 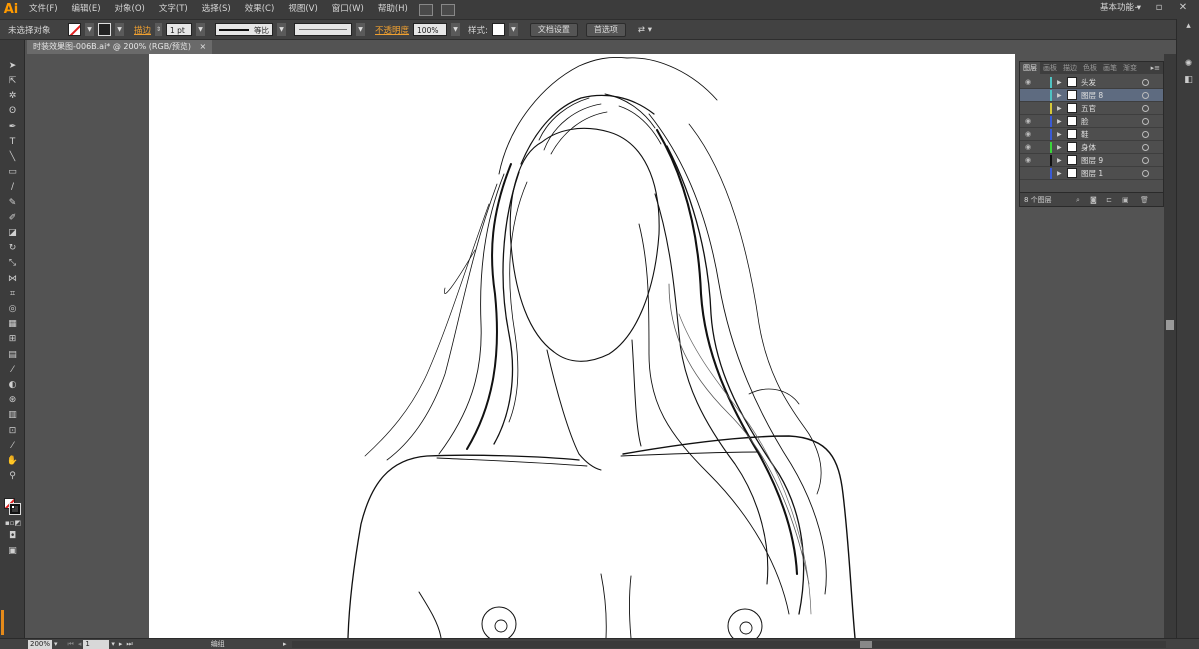 What do you see at coordinates (12, 339) in the screenshot?
I see `mesh-tool-icon: ⊞` at bounding box center [12, 339].